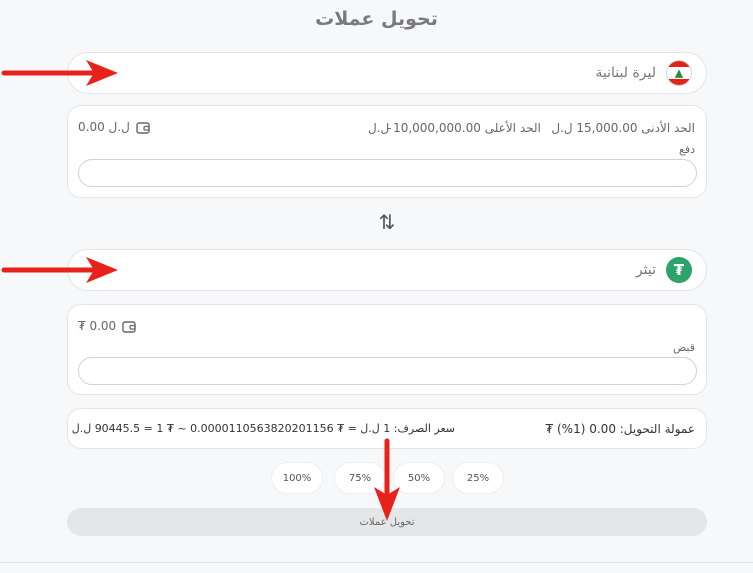 The image size is (753, 573). Describe the element at coordinates (387, 173) in the screenshot. I see `pay-amount-input` at that location.